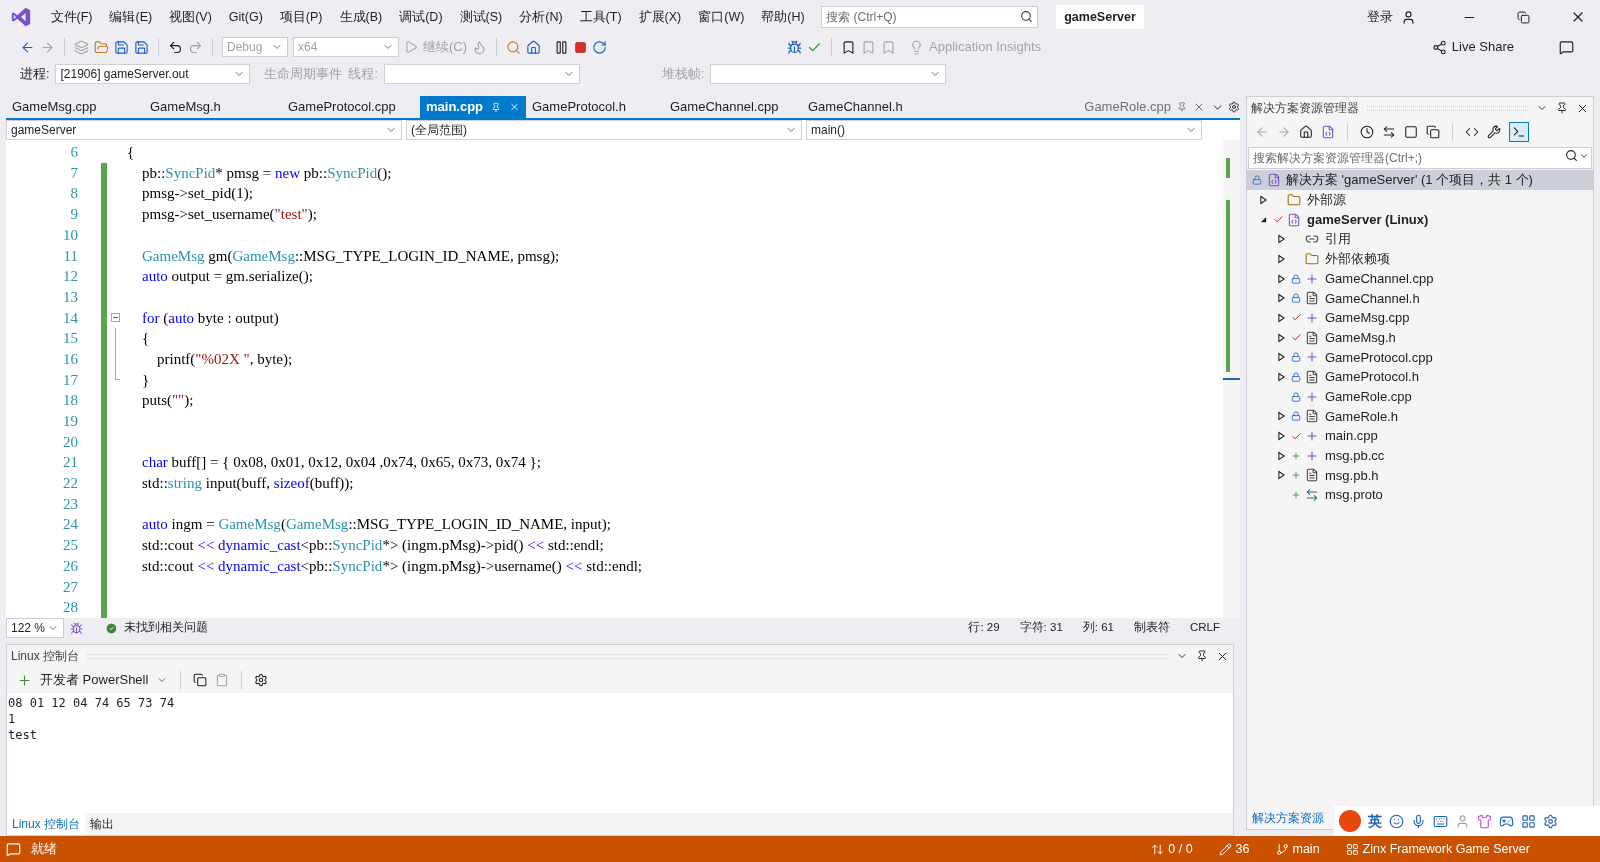 This screenshot has width=1600, height=862. Describe the element at coordinates (246, 17) in the screenshot. I see `menu-item: Git(G)` at that location.